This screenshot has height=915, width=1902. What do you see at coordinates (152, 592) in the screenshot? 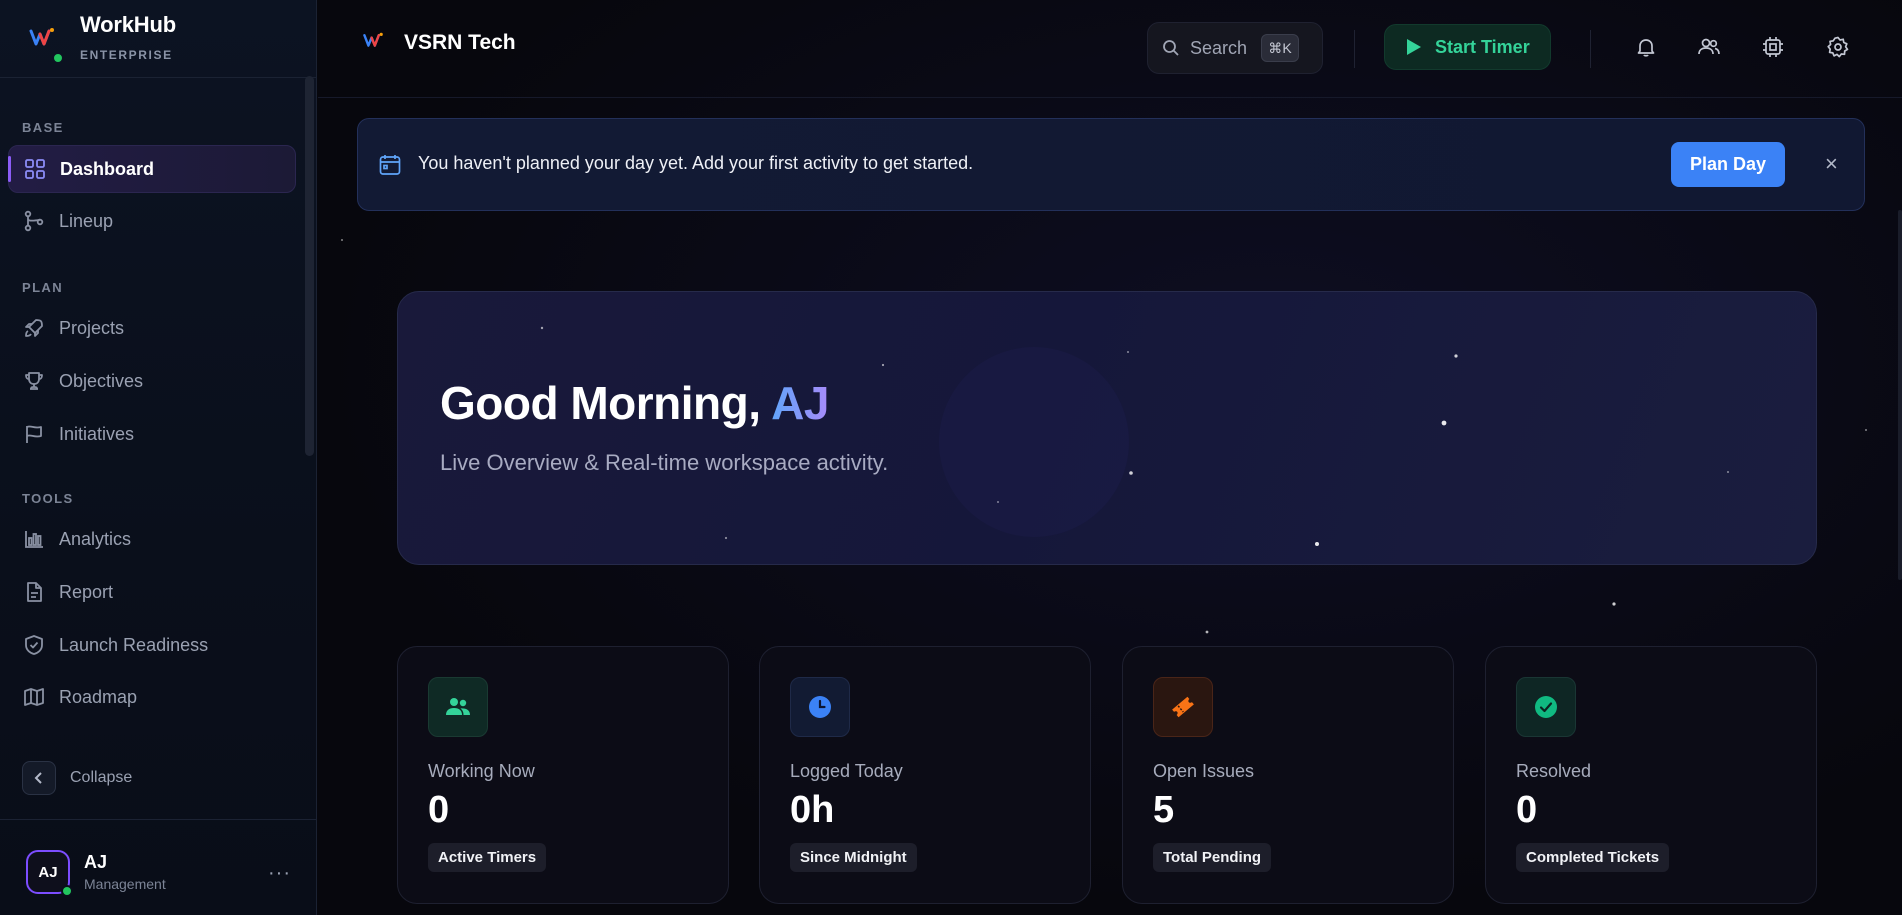
I see `sidebar-item-report: Report` at bounding box center [152, 592].